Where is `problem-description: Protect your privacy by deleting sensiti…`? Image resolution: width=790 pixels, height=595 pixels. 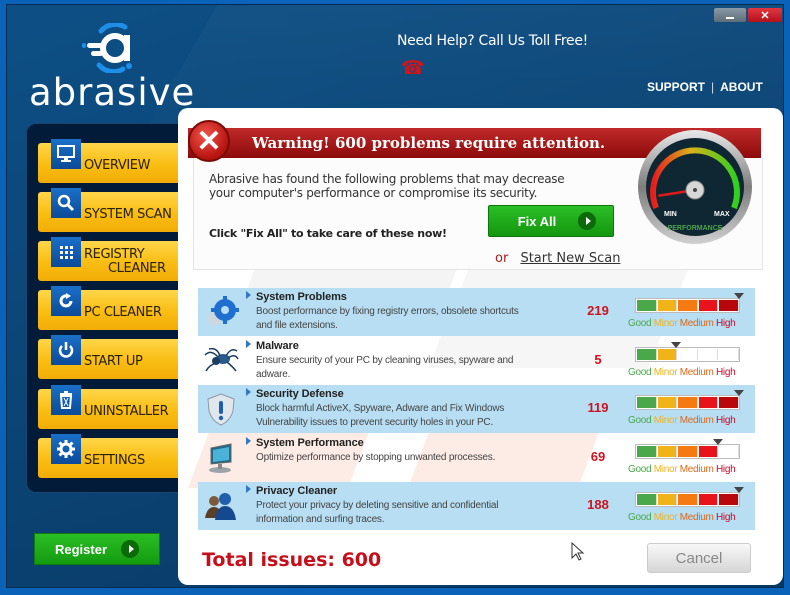
problem-description: Protect your privacy by deleting sensiti… is located at coordinates (377, 513).